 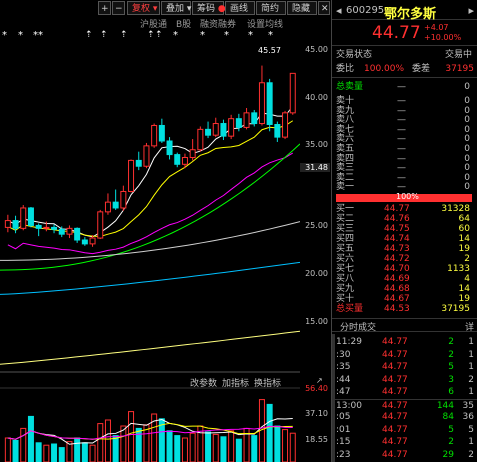 I want to click on tick-row: :01 44.77 5 5, so click(x=404, y=430).